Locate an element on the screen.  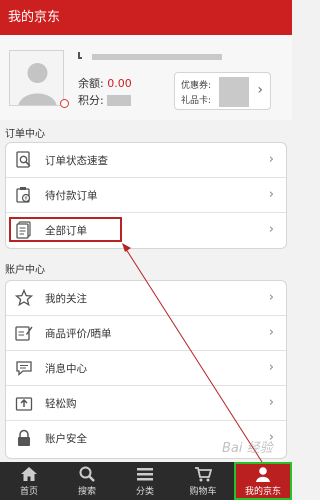
tab-search: 搜索 is located at coordinates (87, 481).